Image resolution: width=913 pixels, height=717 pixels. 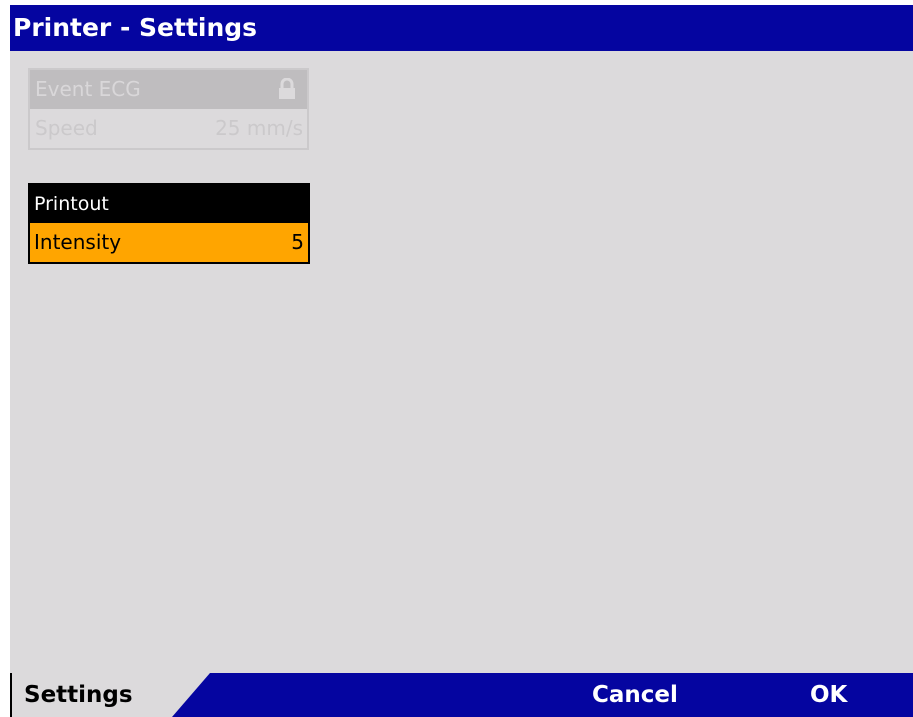 I want to click on settings-tab-label: Settings, so click(x=78, y=695).